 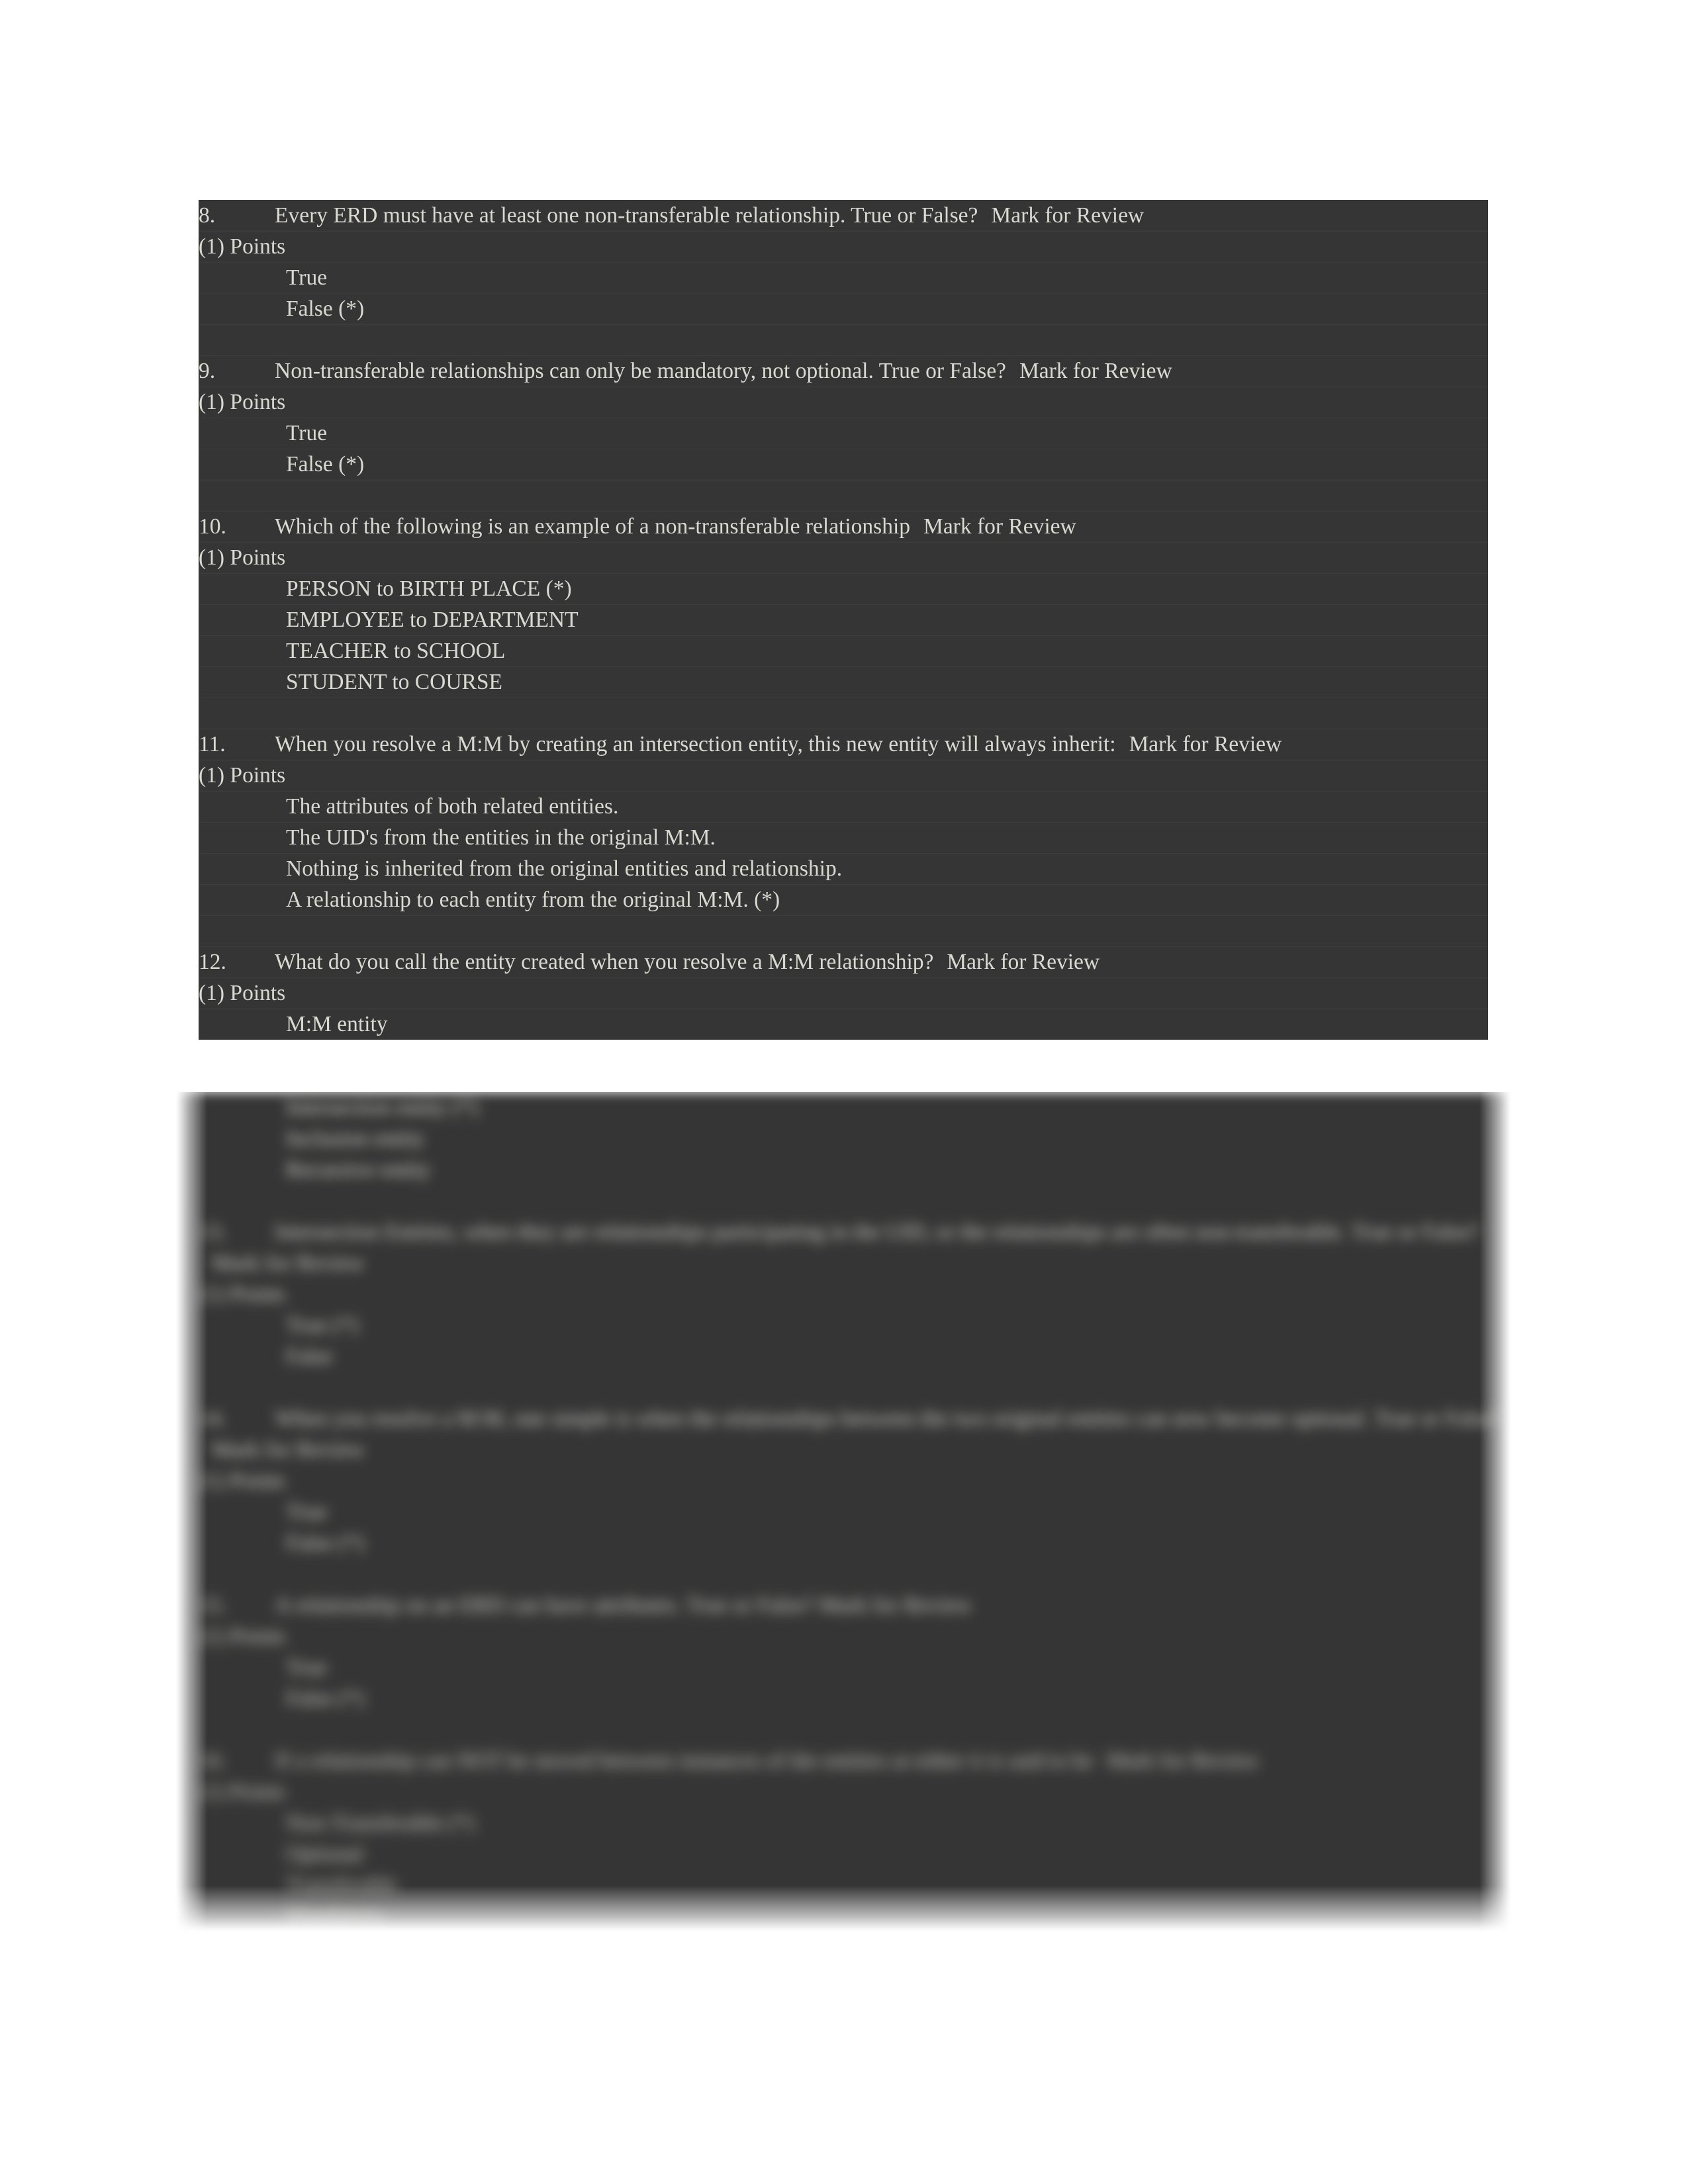 I want to click on question-number: 14., so click(x=212, y=1419).